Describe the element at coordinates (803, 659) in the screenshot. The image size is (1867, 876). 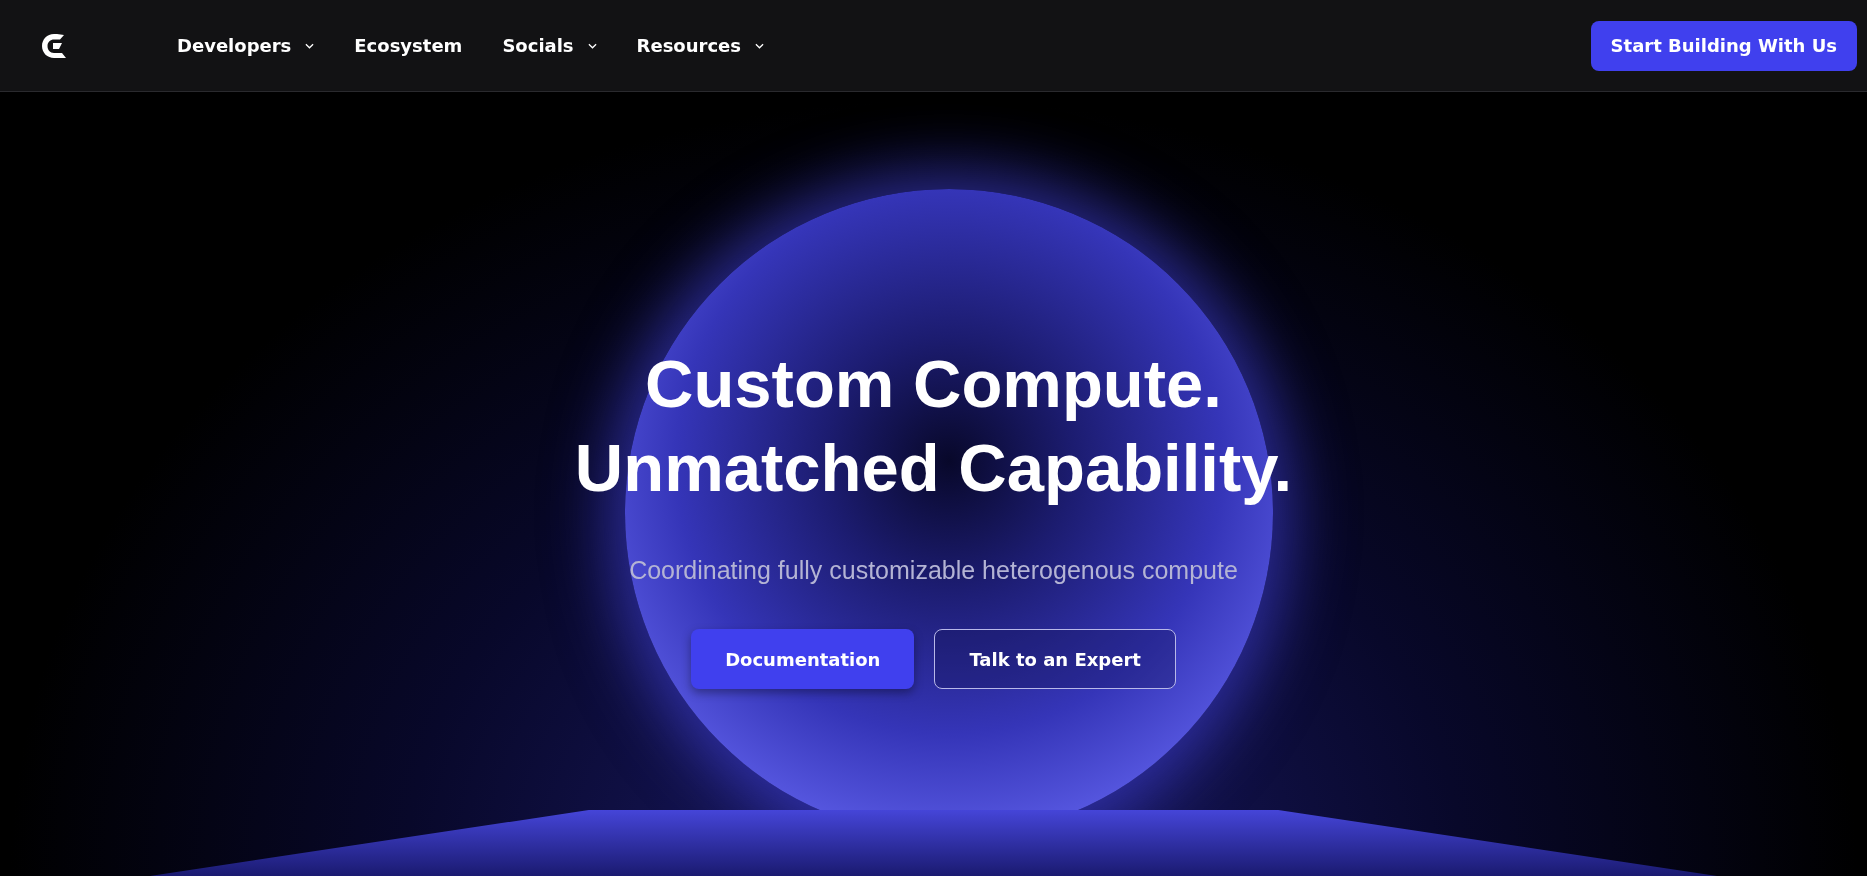
I see `documentation-button: Documentation` at that location.